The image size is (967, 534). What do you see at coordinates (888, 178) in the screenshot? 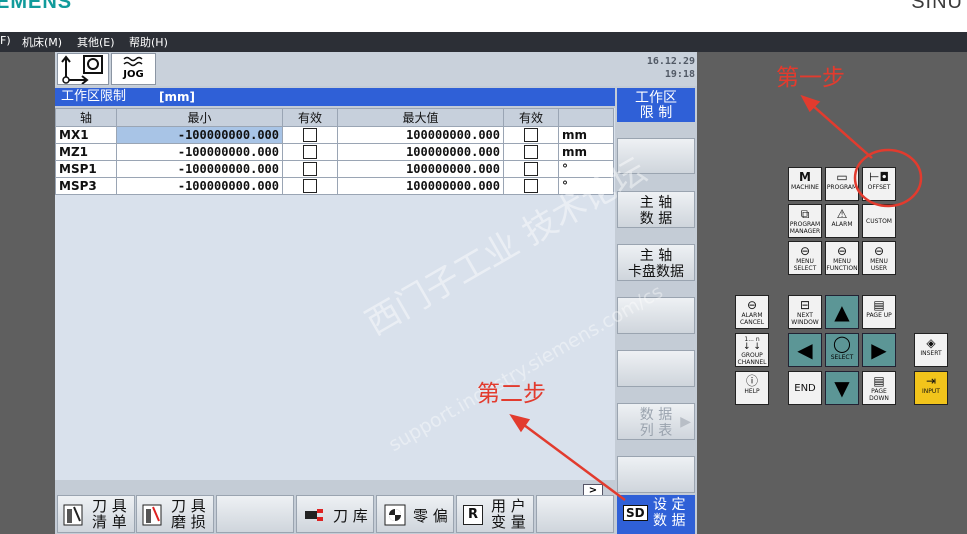
I see `annotation-circle` at bounding box center [888, 178].